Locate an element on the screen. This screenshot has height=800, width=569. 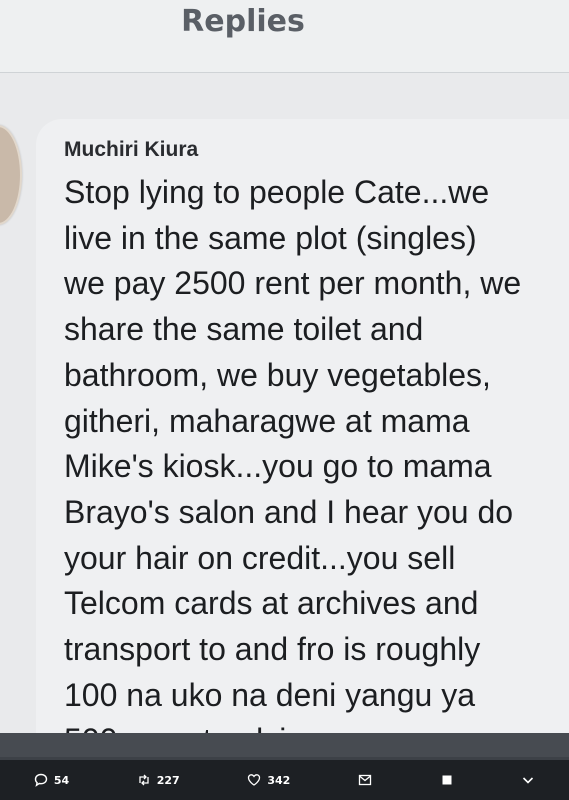
page-title: Replies is located at coordinates (243, 21).